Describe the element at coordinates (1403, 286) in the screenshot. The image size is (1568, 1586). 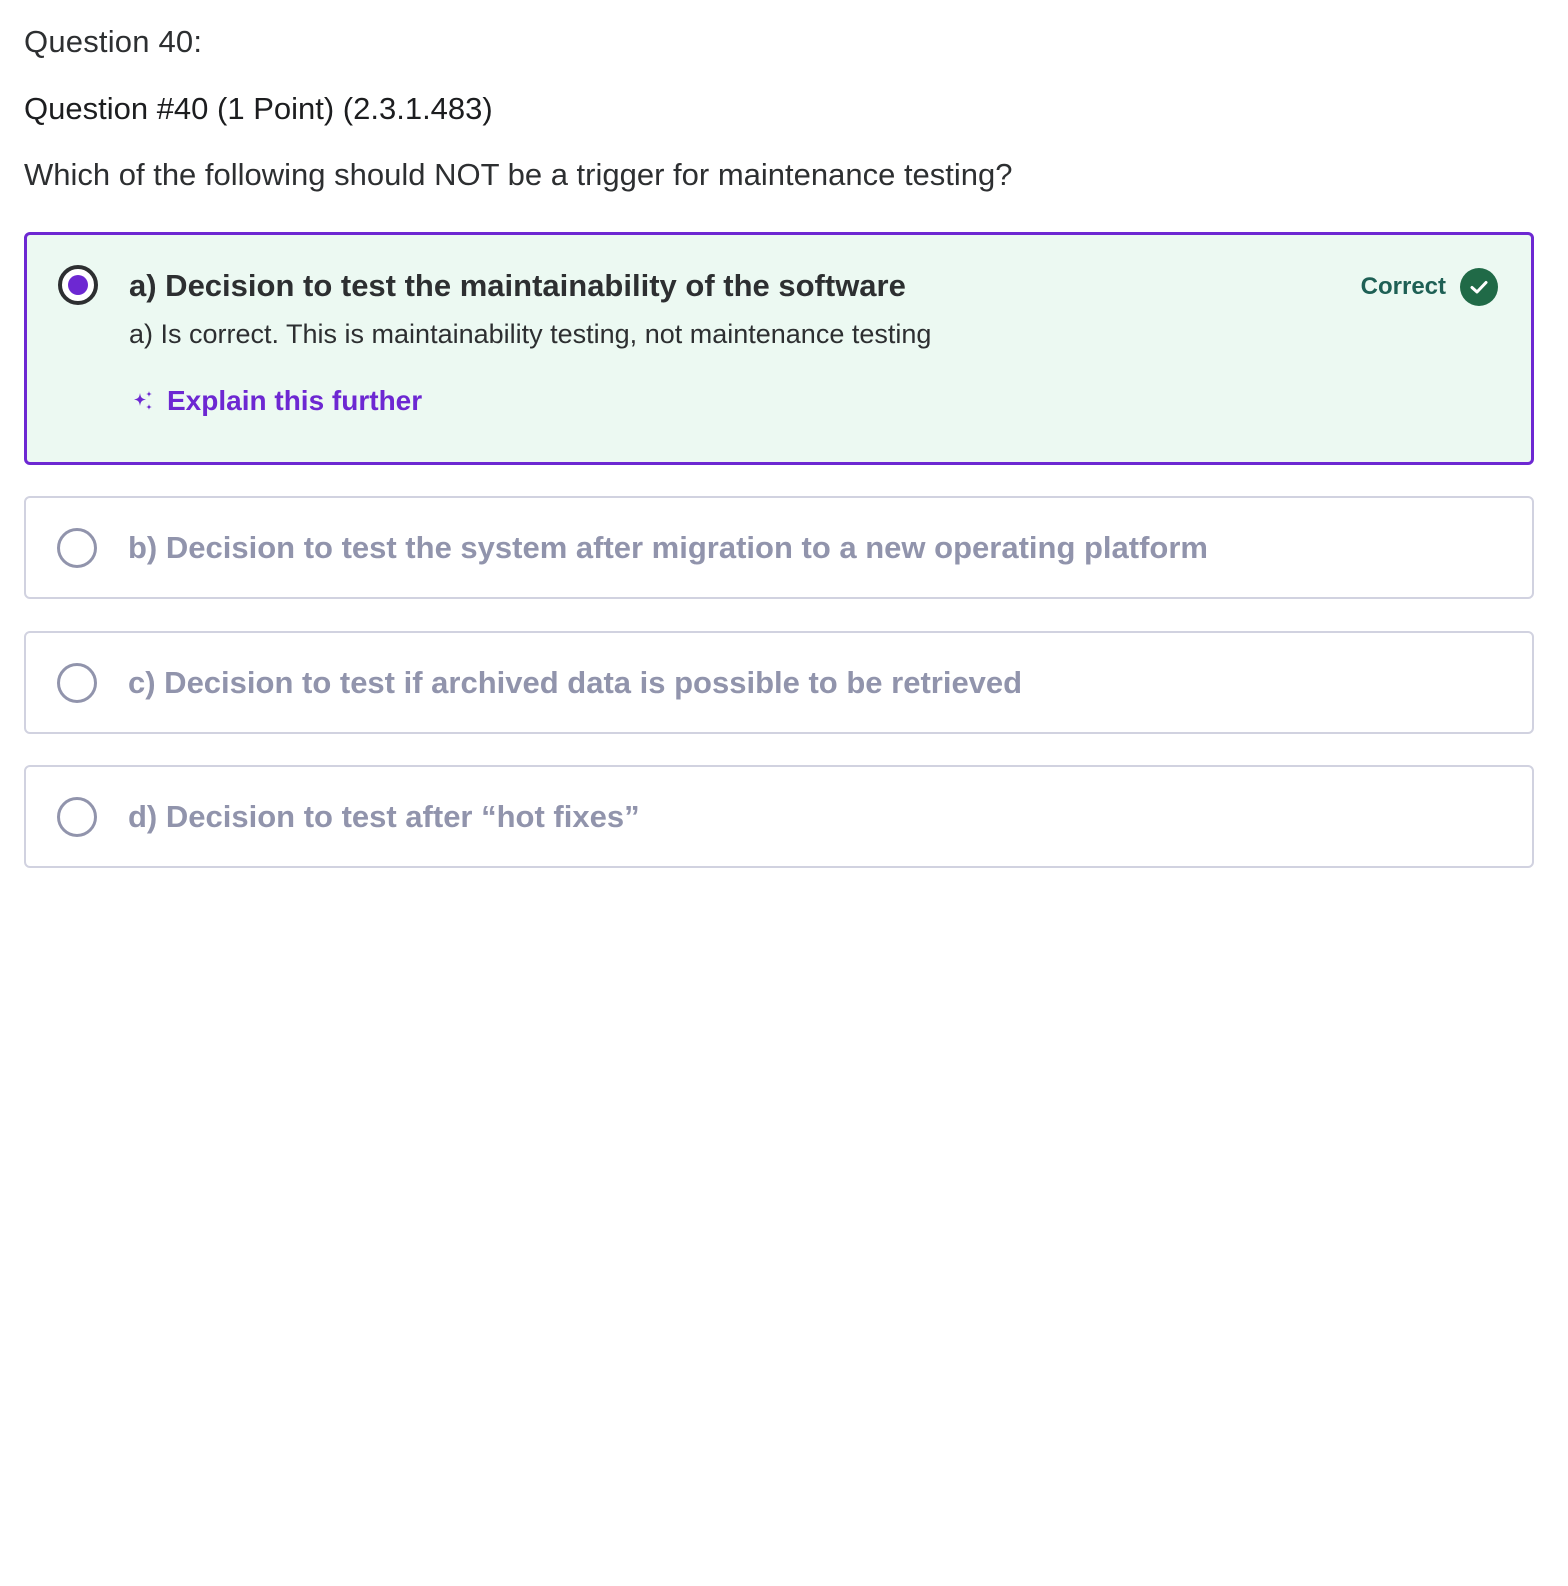
I see `status-label: Correct` at that location.